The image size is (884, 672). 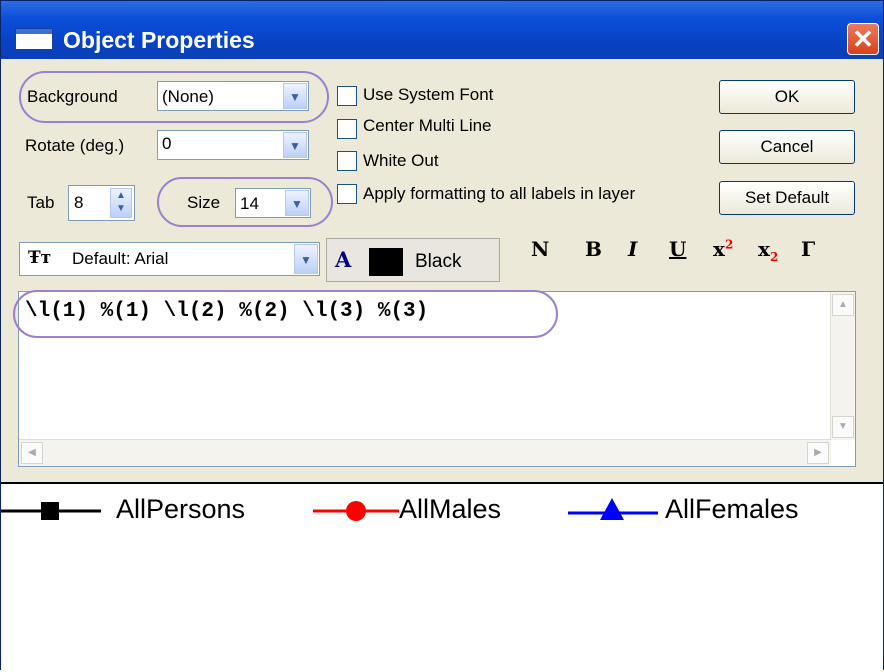 I want to click on italic-format-button: I, so click(x=632, y=249).